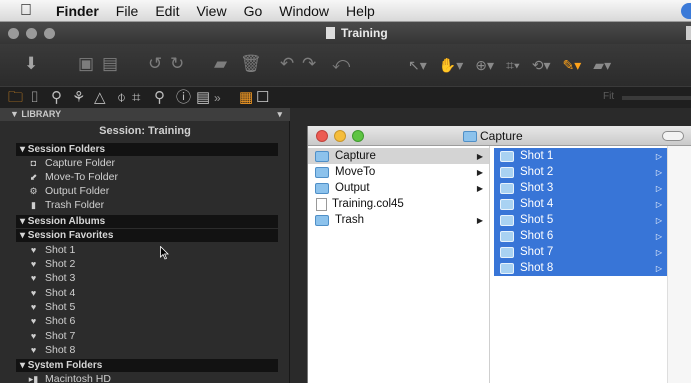  I want to click on exposure-tab-icon: △, so click(100, 98).